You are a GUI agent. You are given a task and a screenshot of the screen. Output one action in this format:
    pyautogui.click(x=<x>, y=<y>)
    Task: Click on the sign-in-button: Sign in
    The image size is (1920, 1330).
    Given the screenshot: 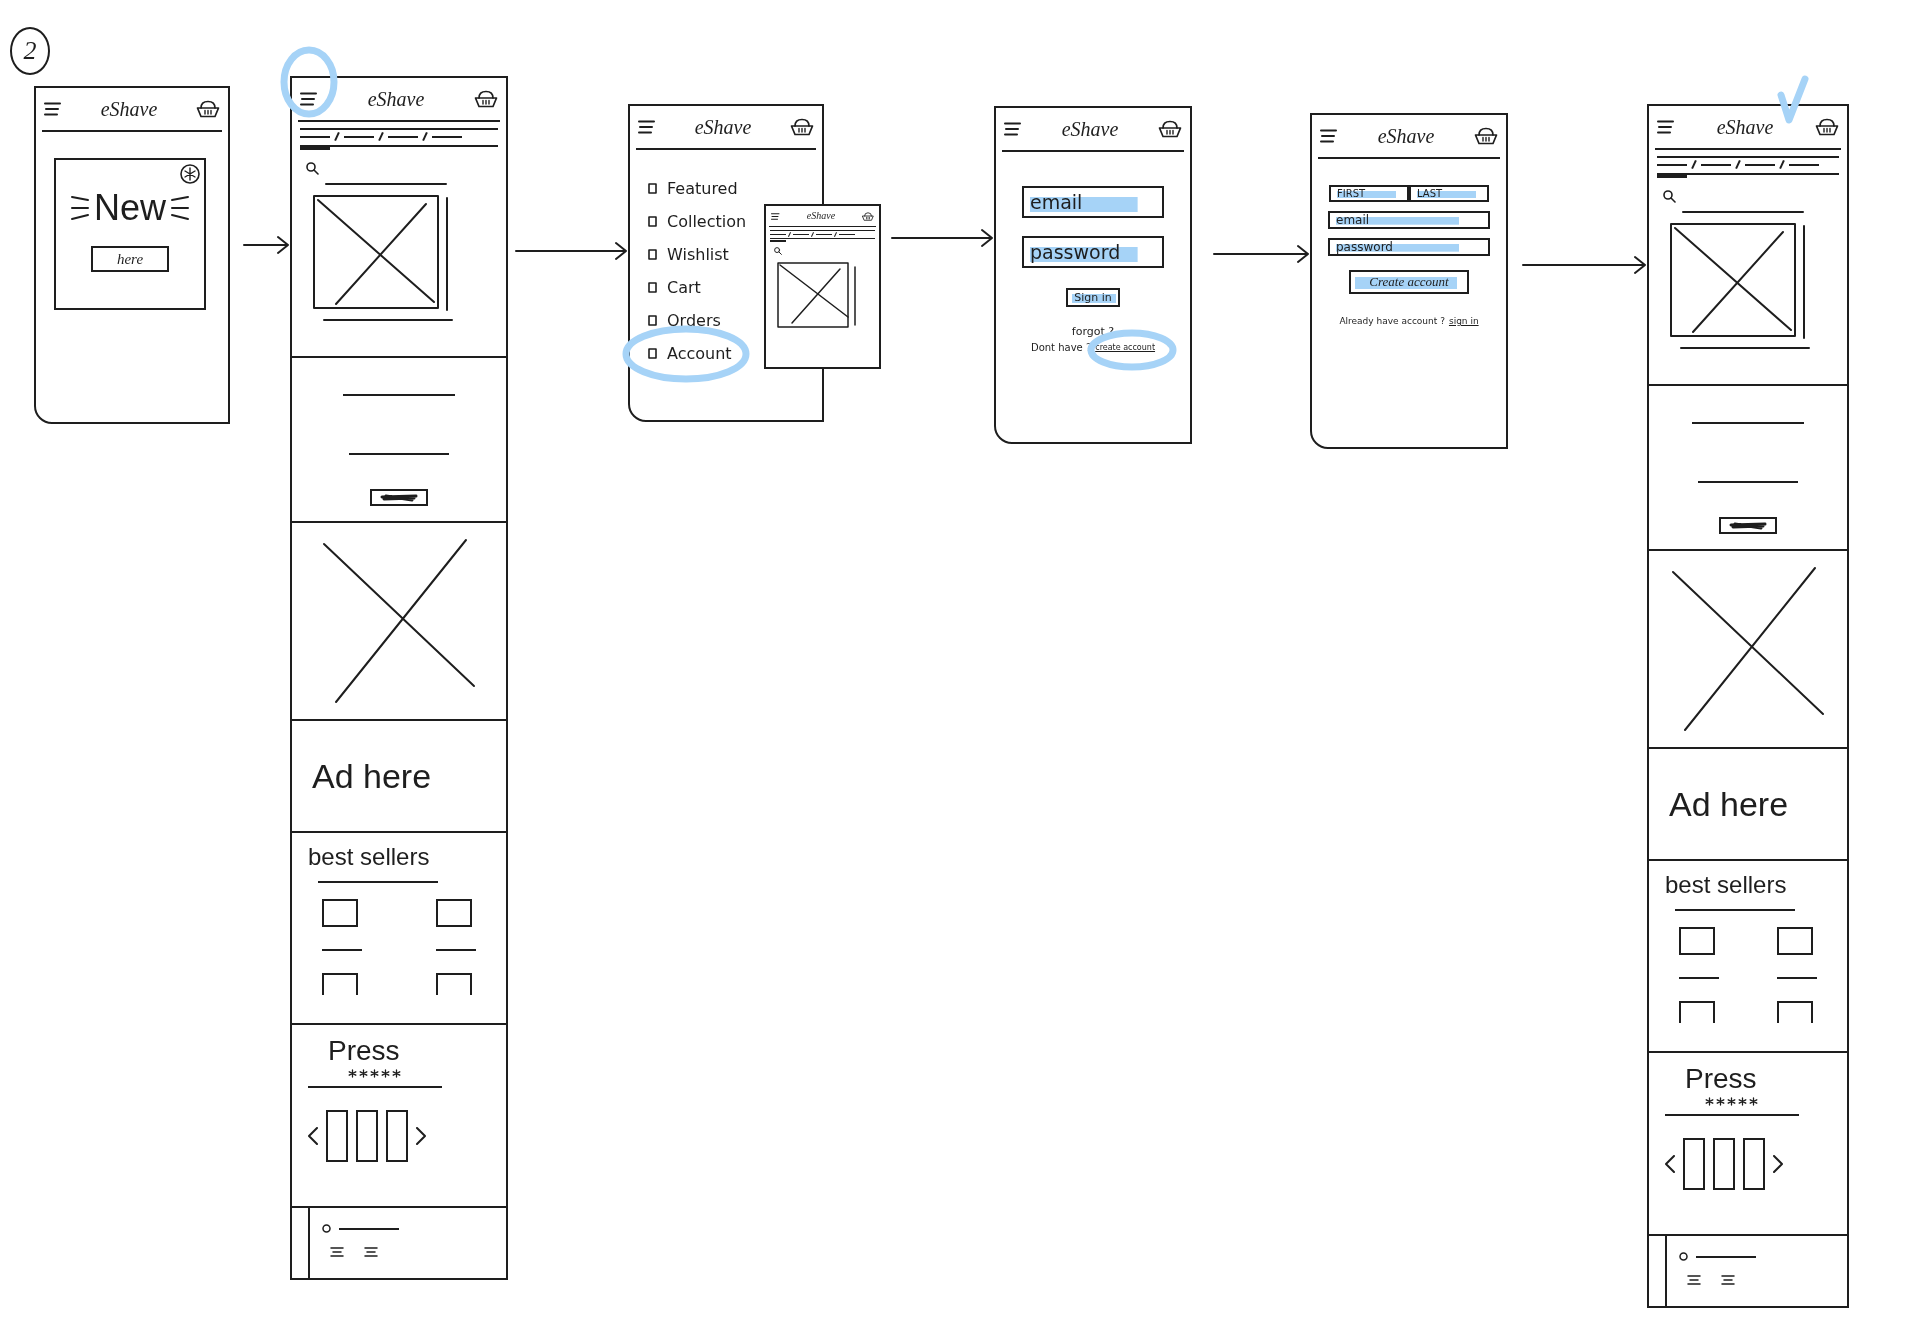 What is the action you would take?
    pyautogui.click(x=1093, y=297)
    